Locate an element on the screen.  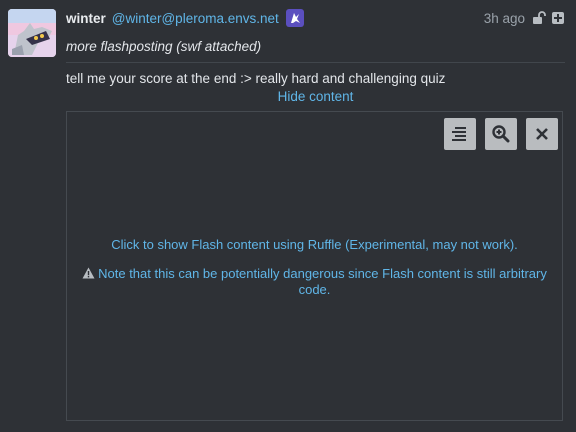
zoom-button is located at coordinates (501, 134).